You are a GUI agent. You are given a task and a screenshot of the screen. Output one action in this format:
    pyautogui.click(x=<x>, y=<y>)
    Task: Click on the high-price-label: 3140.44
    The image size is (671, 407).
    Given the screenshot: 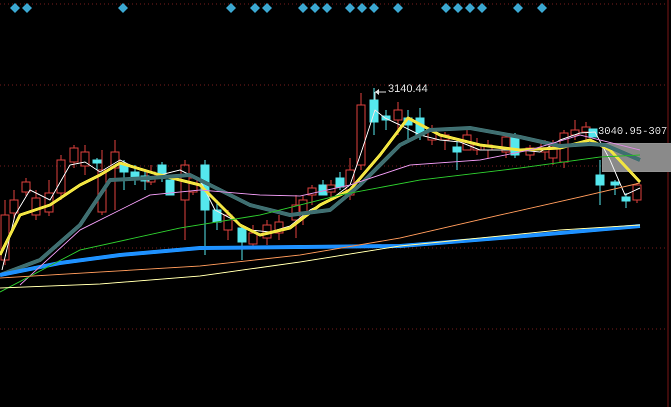 What is the action you would take?
    pyautogui.click(x=408, y=89)
    